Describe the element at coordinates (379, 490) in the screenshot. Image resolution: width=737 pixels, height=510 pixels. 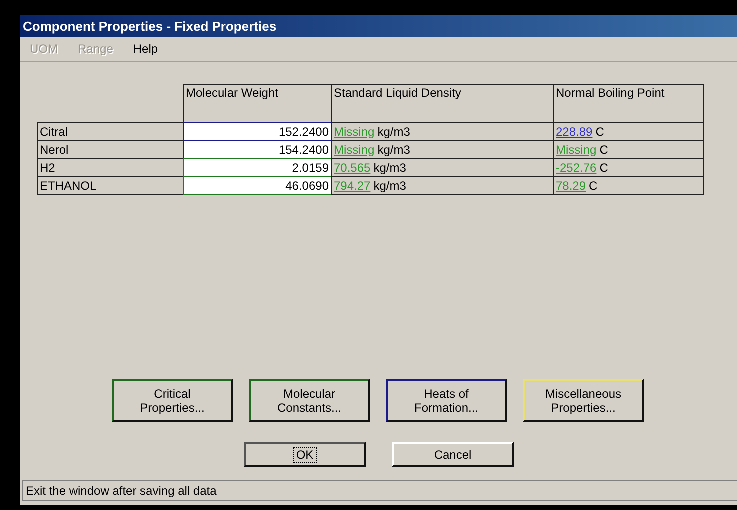
I see `status-bar: Exit the window after saving all data` at that location.